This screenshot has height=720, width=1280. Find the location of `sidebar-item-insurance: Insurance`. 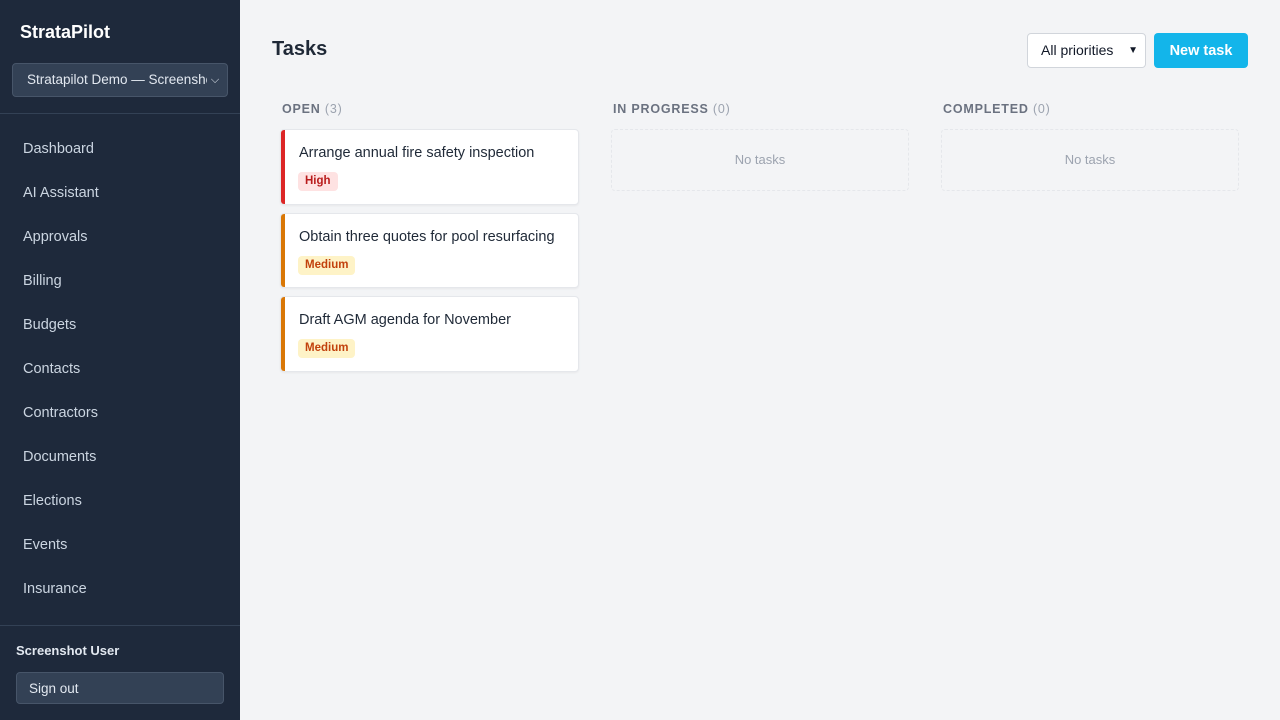

sidebar-item-insurance: Insurance is located at coordinates (120, 589).